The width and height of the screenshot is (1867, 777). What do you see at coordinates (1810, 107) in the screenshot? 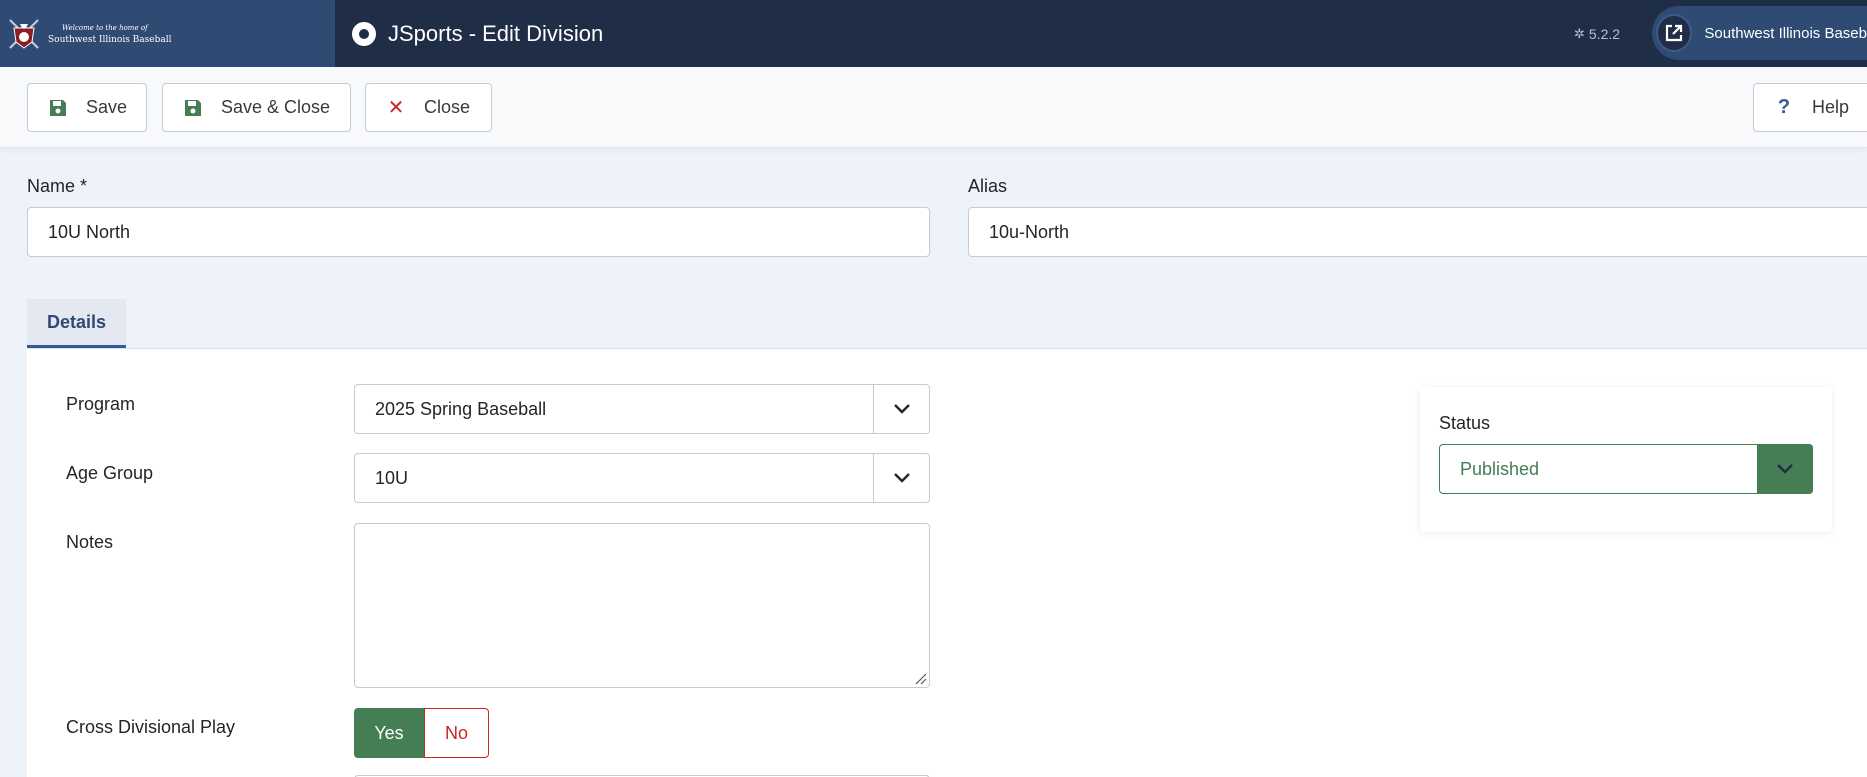
I see `help-button: ? Help` at bounding box center [1810, 107].